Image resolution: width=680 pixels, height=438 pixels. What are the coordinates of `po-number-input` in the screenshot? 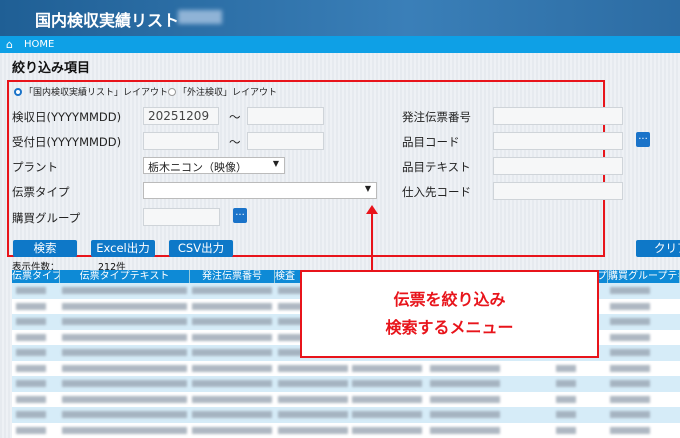 It's located at (558, 116).